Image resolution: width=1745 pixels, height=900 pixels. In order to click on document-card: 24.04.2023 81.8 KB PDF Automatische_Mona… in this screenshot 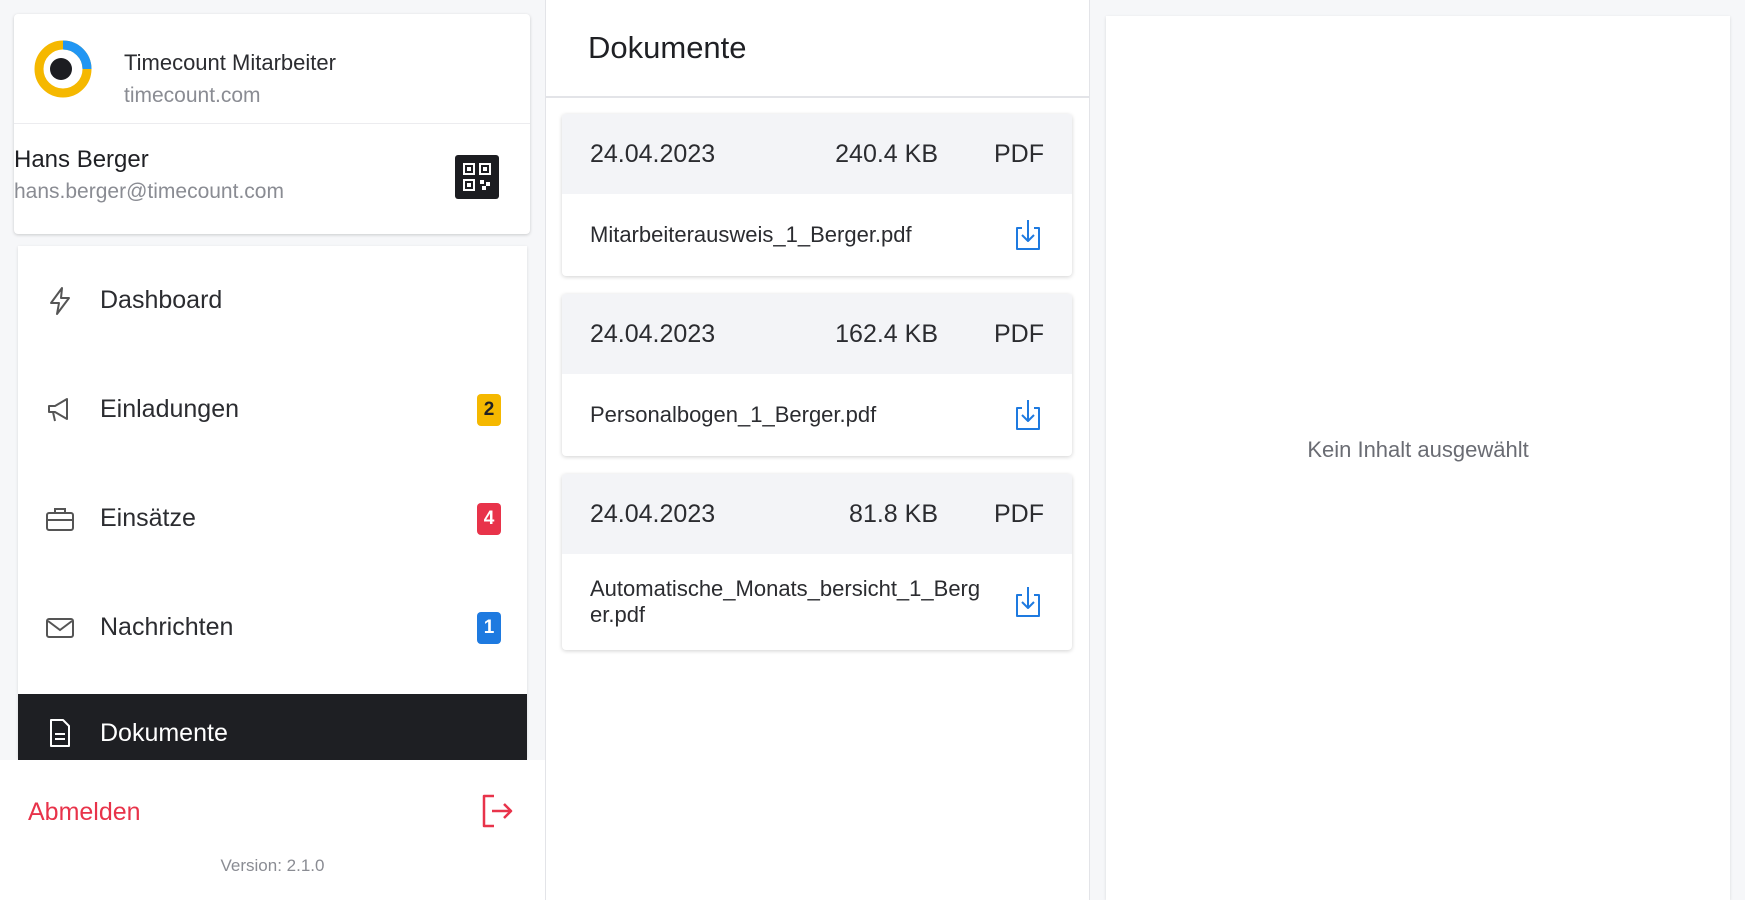, I will do `click(817, 562)`.